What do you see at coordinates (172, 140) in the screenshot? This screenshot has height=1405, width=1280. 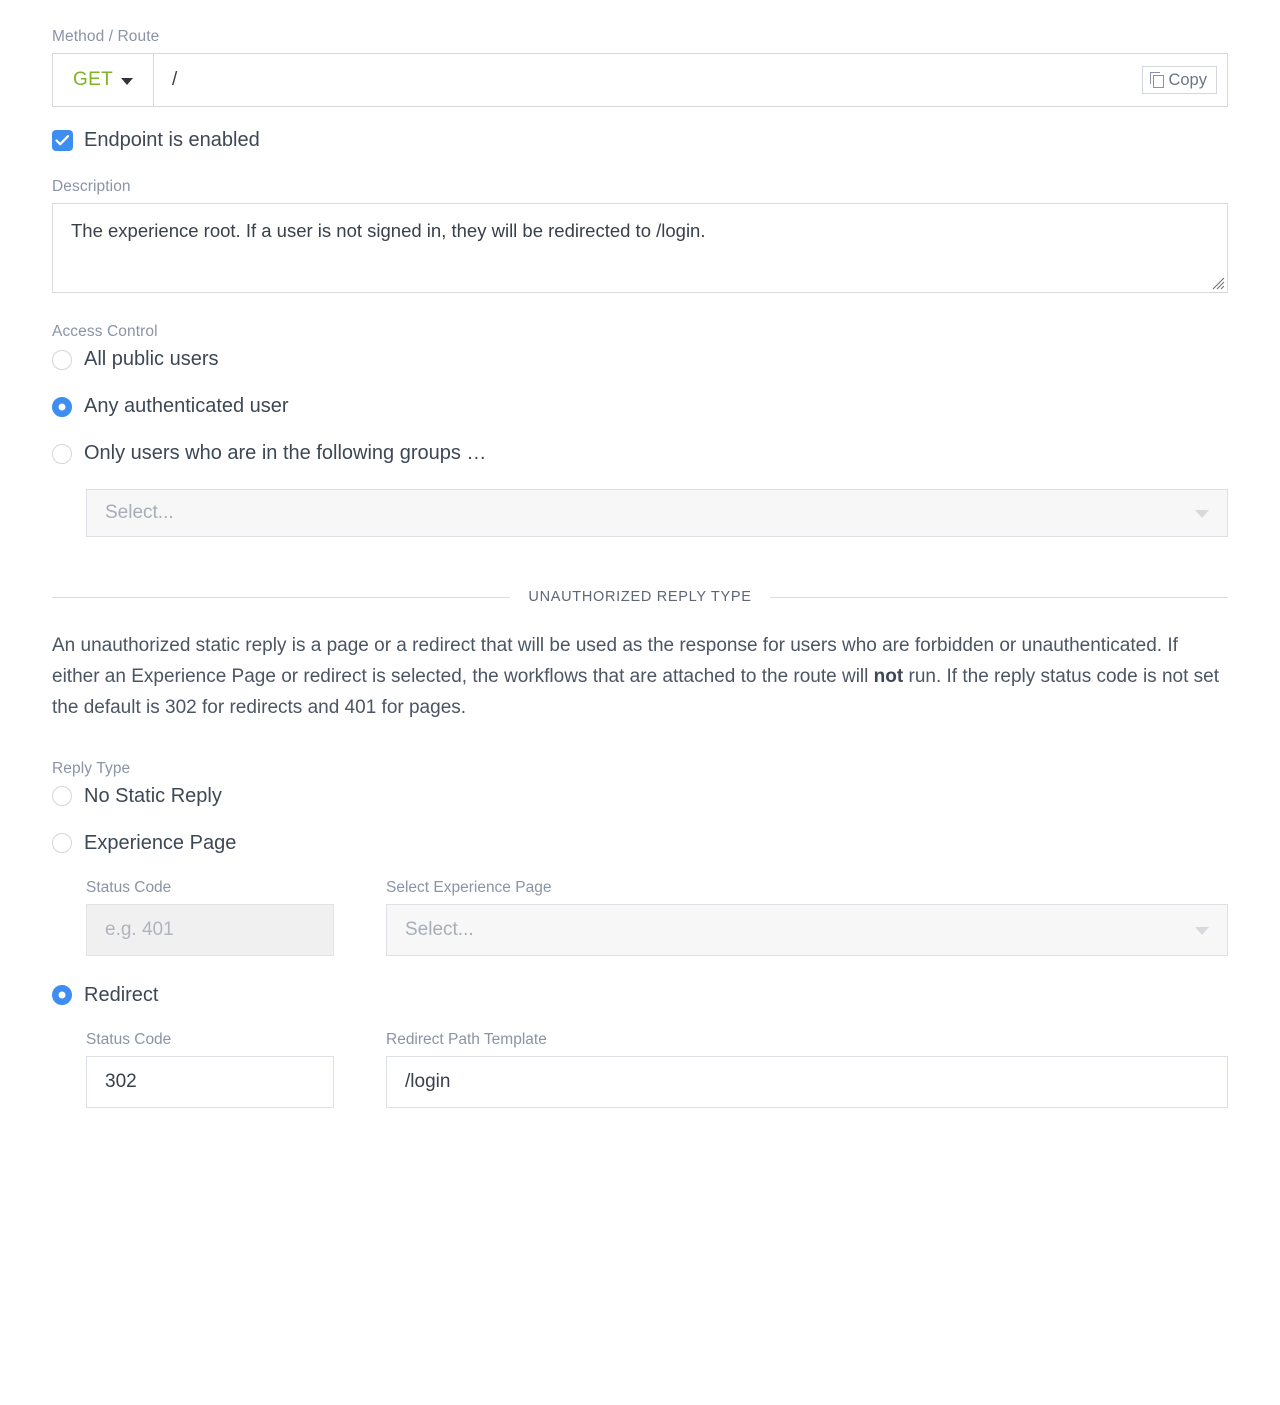 I see `endpoint-enabled-label: Endpoint is enabled` at bounding box center [172, 140].